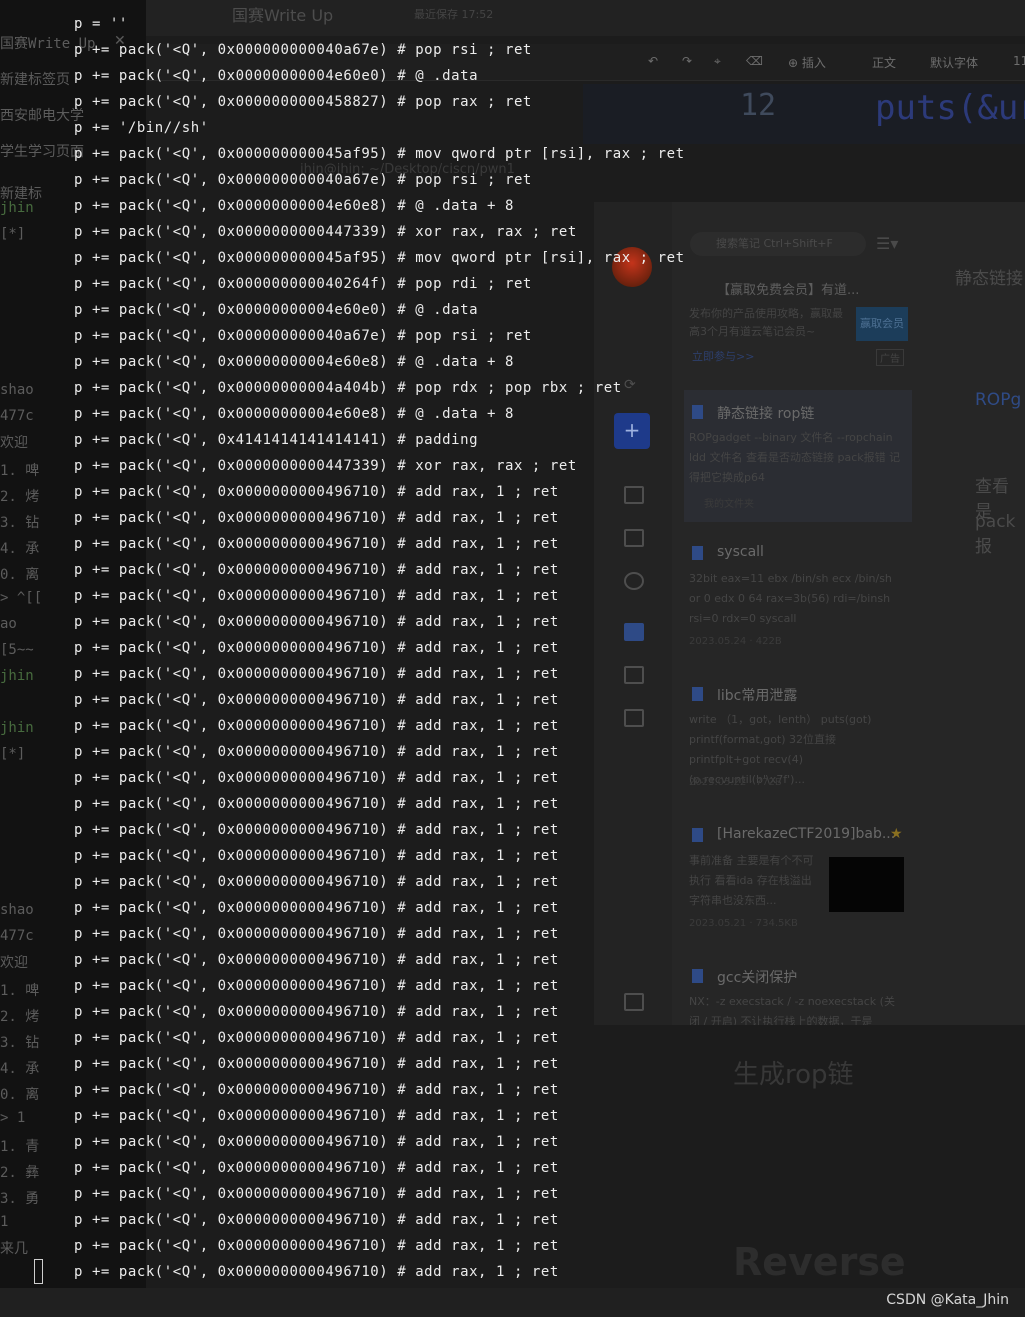  I want to click on insert-button: ⊕ 插入, so click(807, 62).